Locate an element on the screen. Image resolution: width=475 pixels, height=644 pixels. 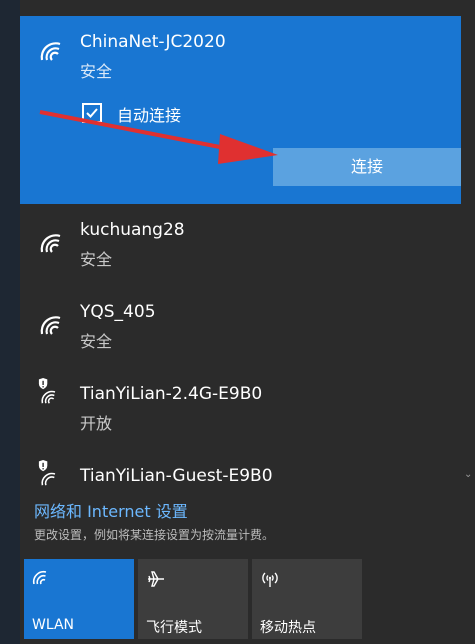
network-item-kuchuang28: kuchuang28 安全 is located at coordinates (240, 244).